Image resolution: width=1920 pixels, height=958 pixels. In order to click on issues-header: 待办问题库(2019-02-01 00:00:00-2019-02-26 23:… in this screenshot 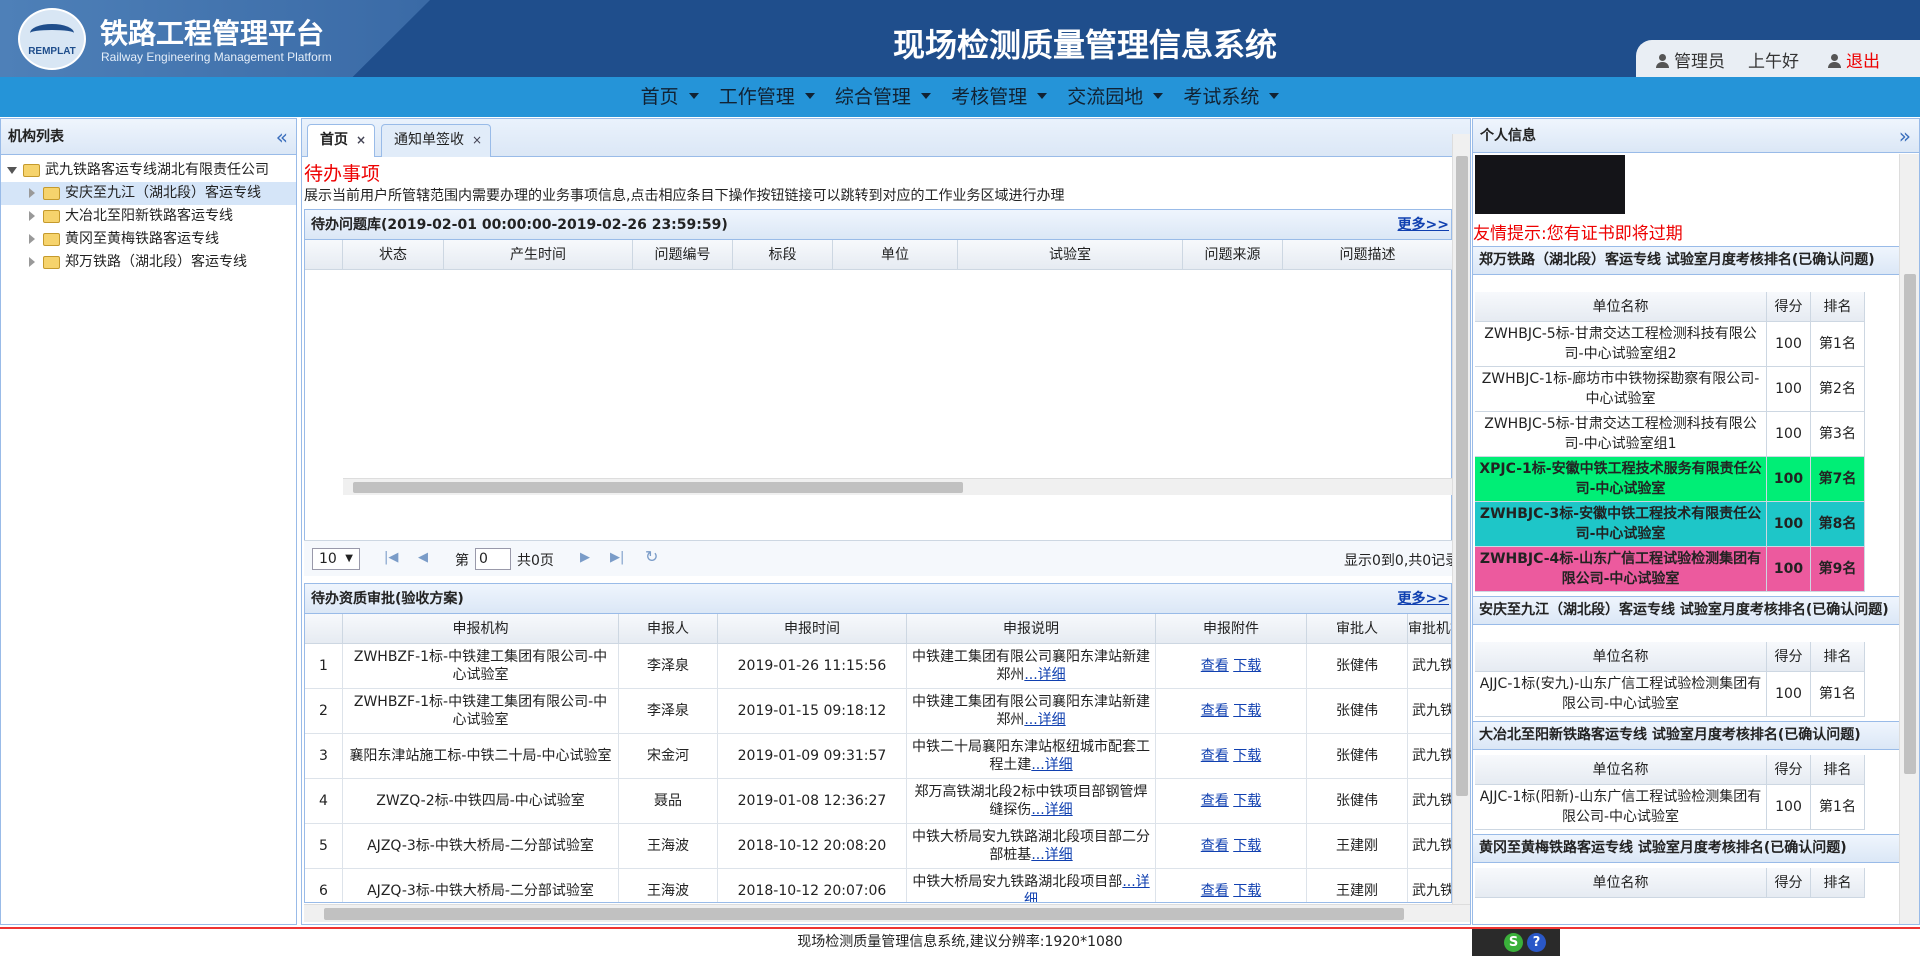, I will do `click(878, 225)`.